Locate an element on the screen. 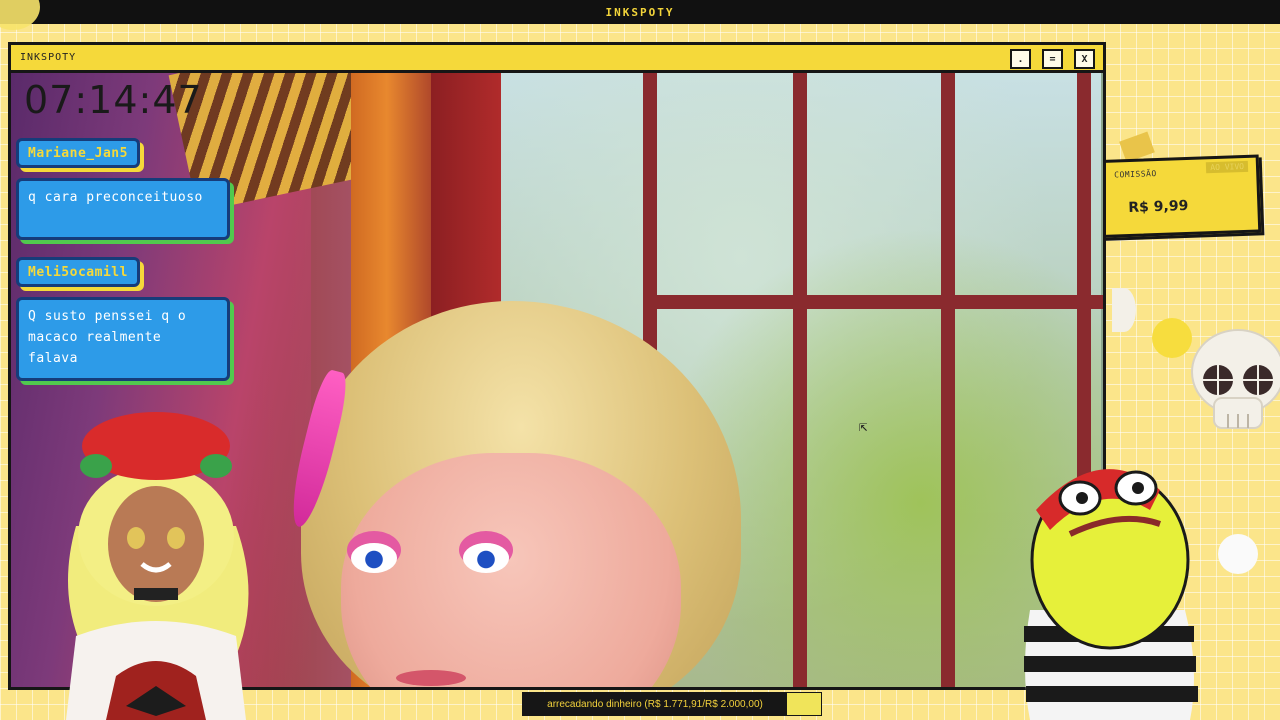 The height and width of the screenshot is (720, 1280). character-eye-left is located at coordinates (374, 558).